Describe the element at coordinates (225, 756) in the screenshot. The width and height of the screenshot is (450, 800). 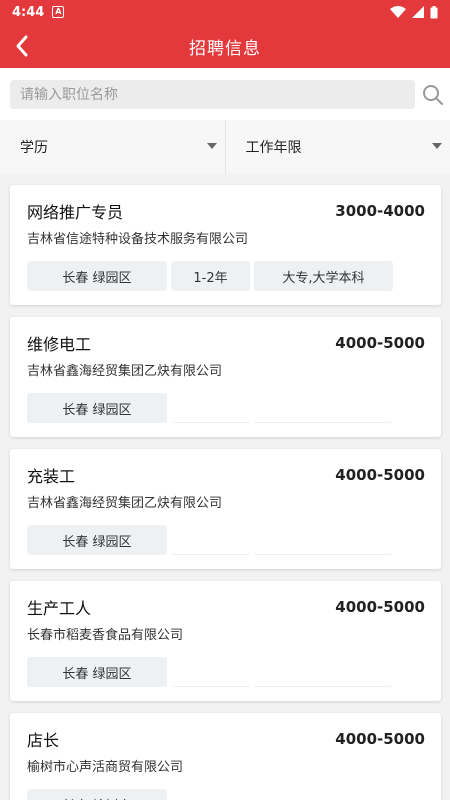
I see `job-card: 店长 4000-5000 榆树市心声活商贸有限公司 长春 榆树市` at that location.